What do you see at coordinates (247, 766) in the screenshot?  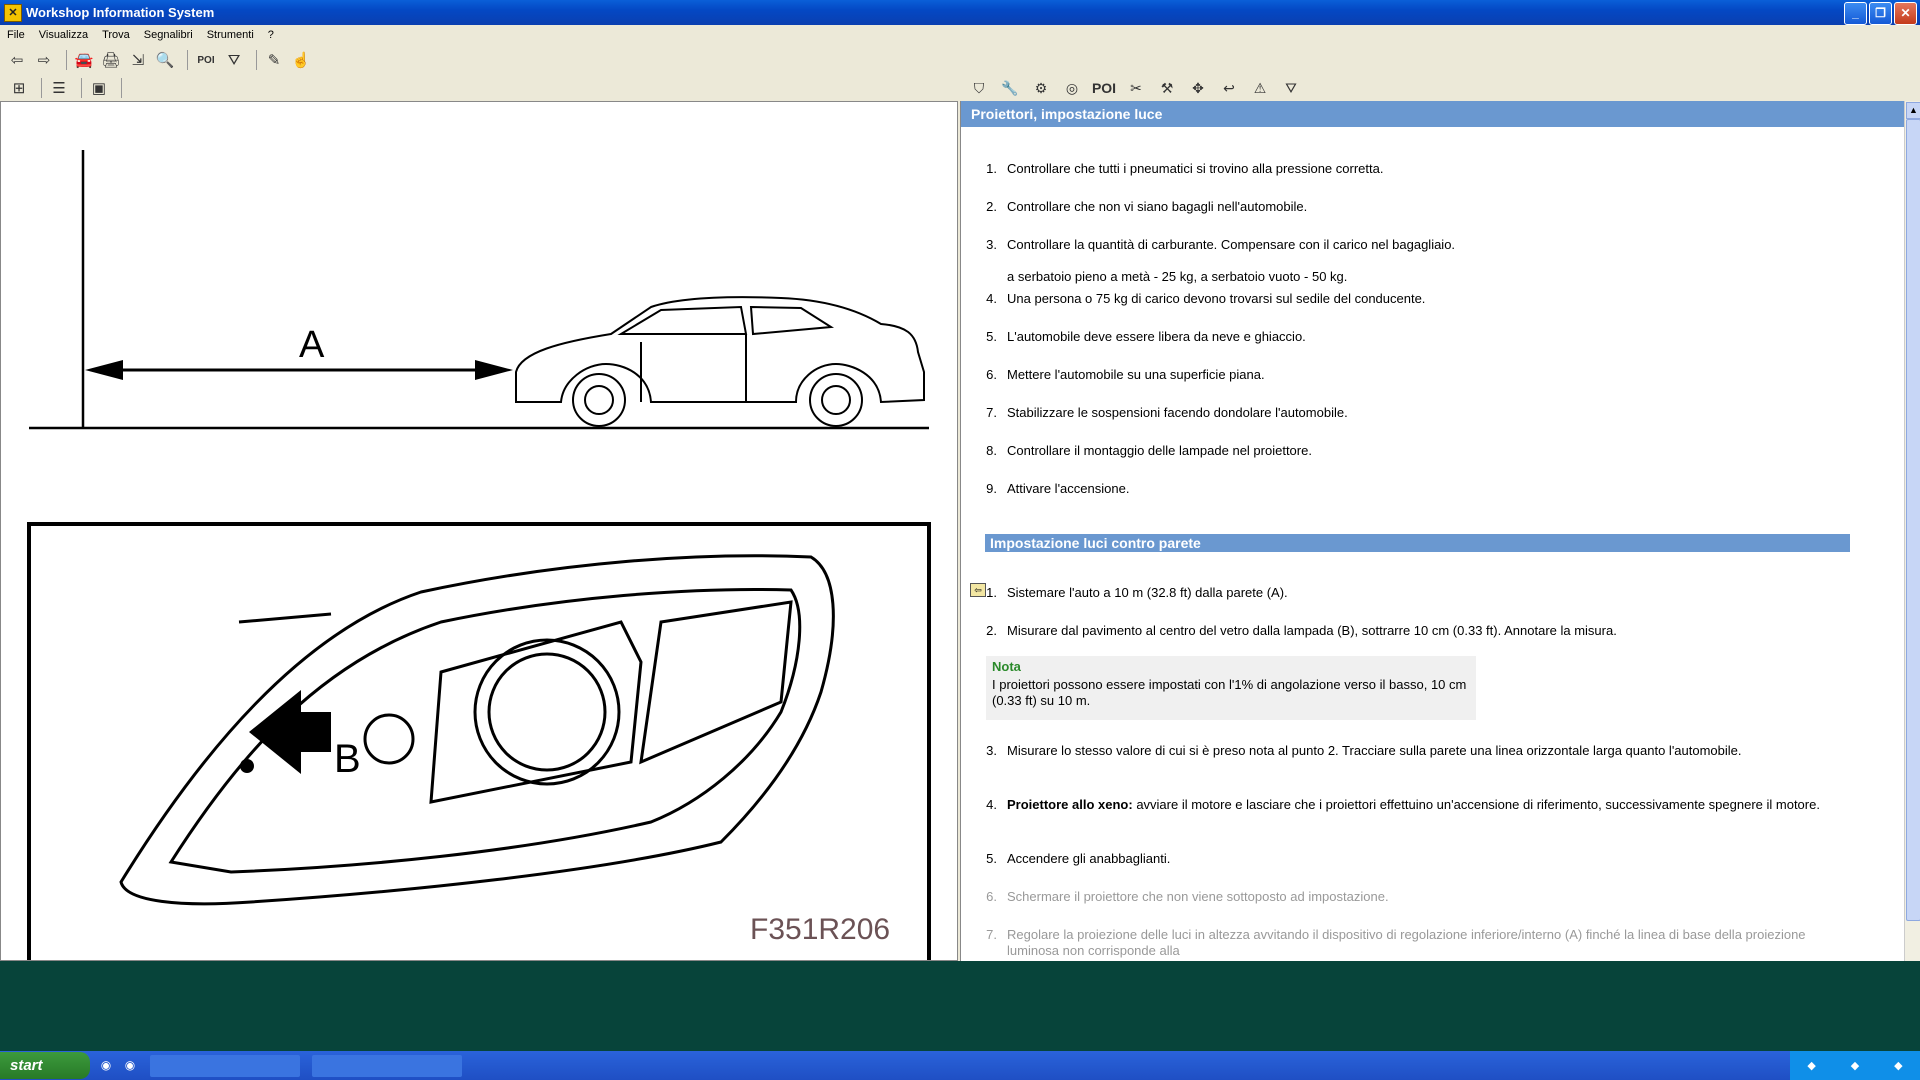 I see `marker-dot` at bounding box center [247, 766].